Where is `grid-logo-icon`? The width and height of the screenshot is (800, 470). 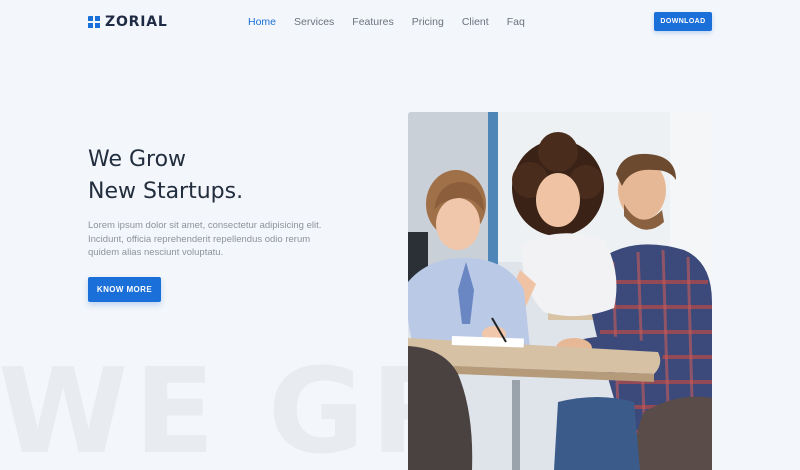
grid-logo-icon is located at coordinates (94, 22).